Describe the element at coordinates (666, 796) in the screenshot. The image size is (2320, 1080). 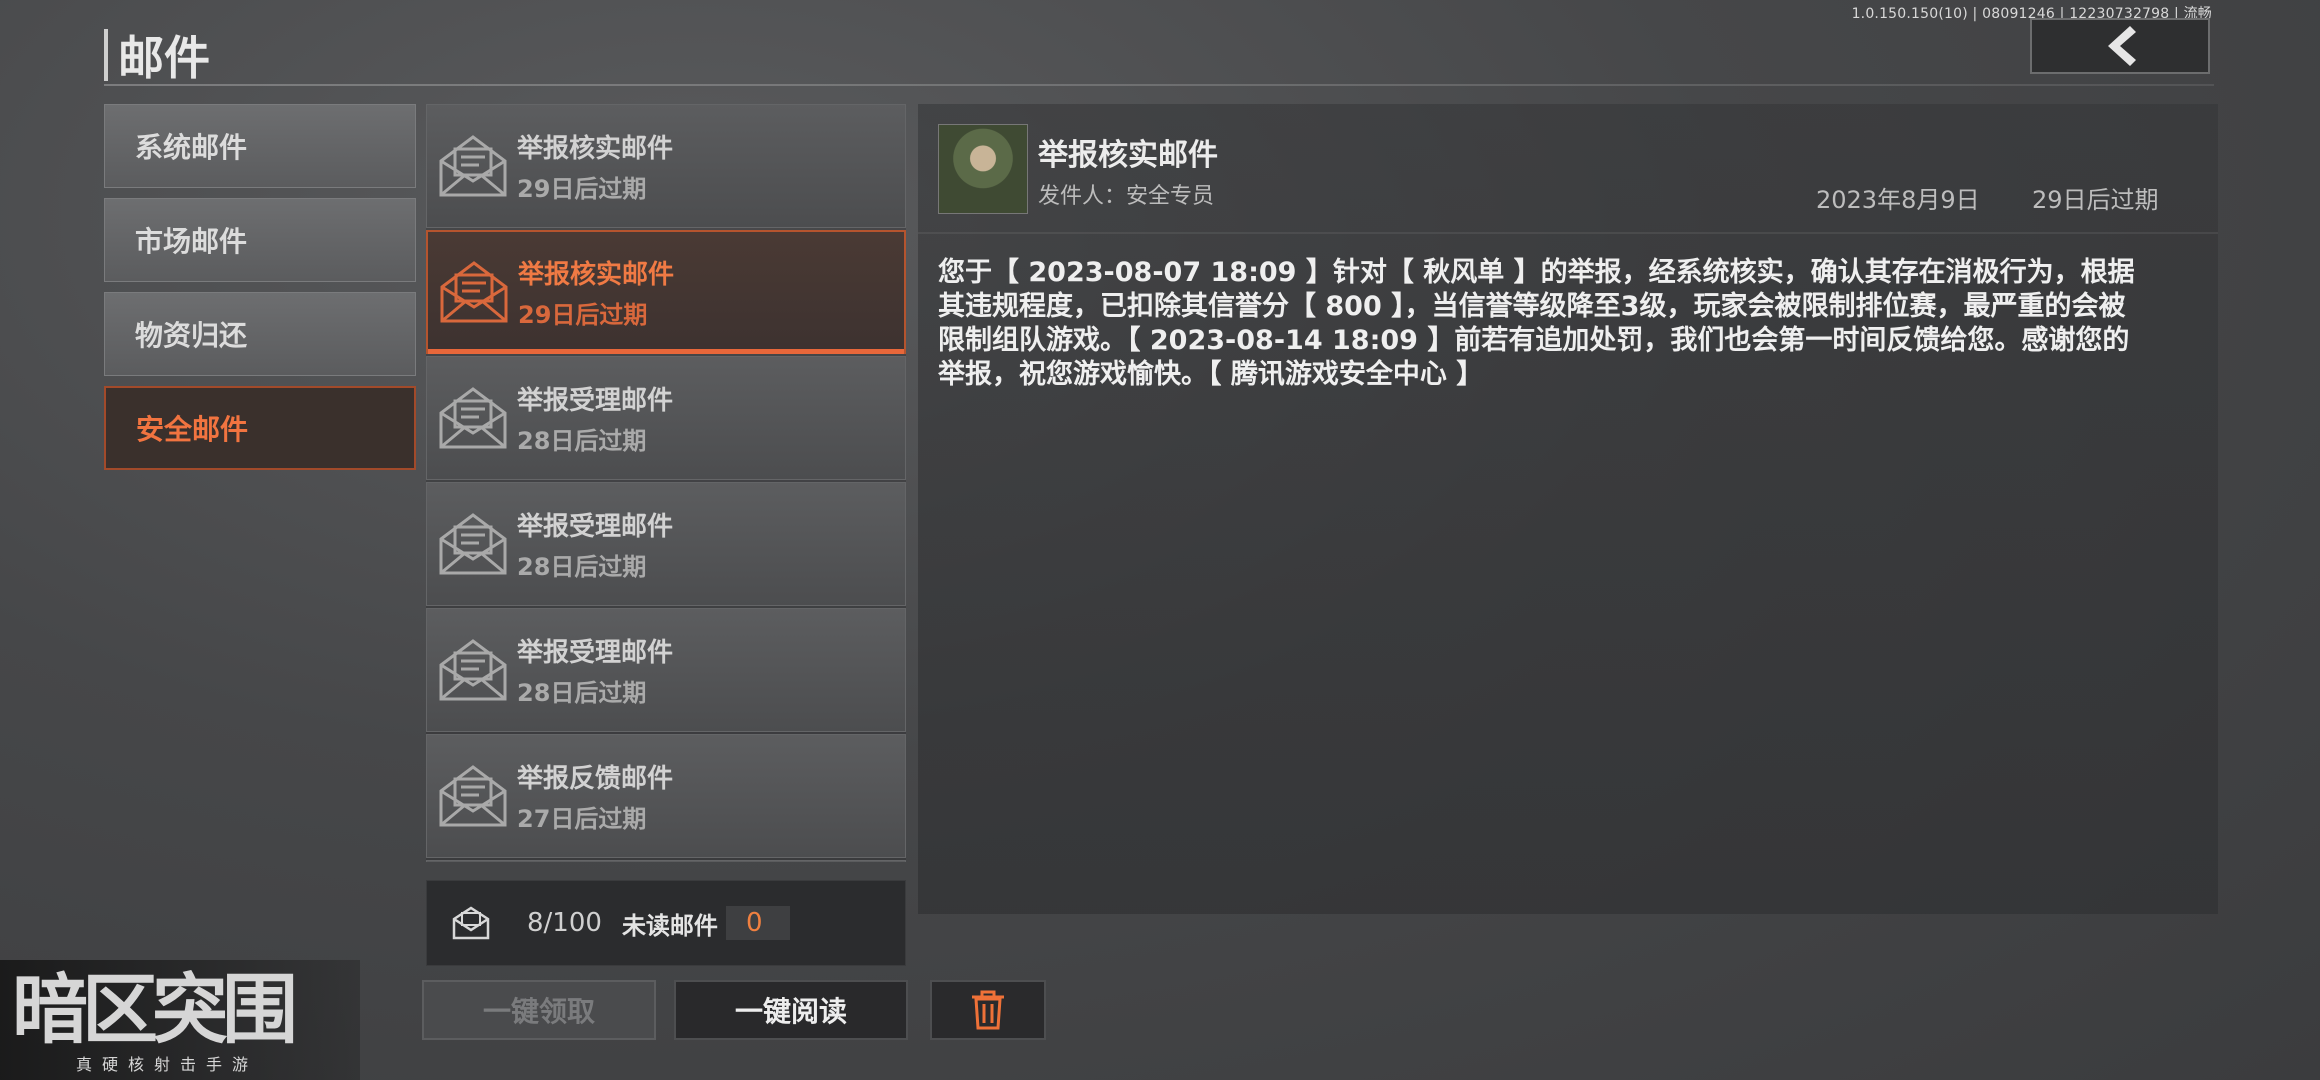
I see `mail-list-item: 举报反馈邮件 27日后过期` at that location.